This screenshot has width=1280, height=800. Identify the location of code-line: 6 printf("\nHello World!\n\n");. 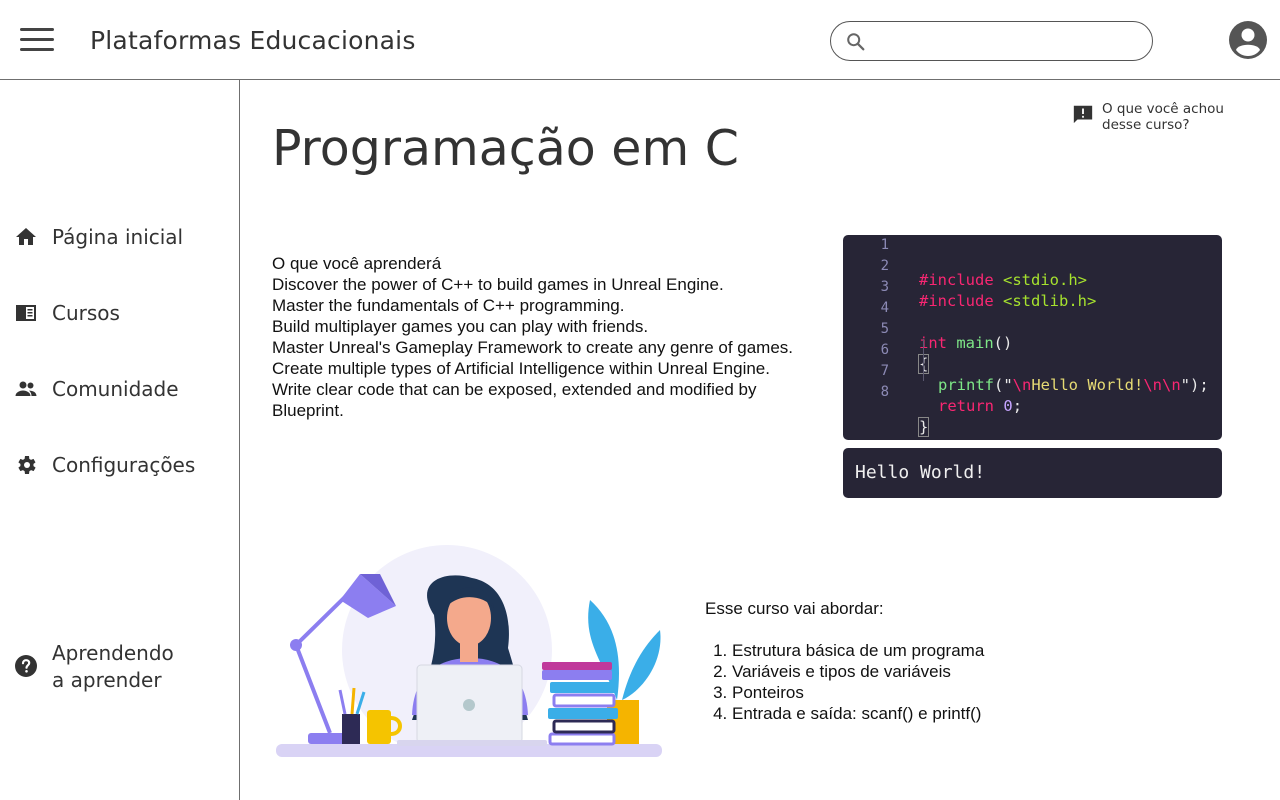
(1032, 367).